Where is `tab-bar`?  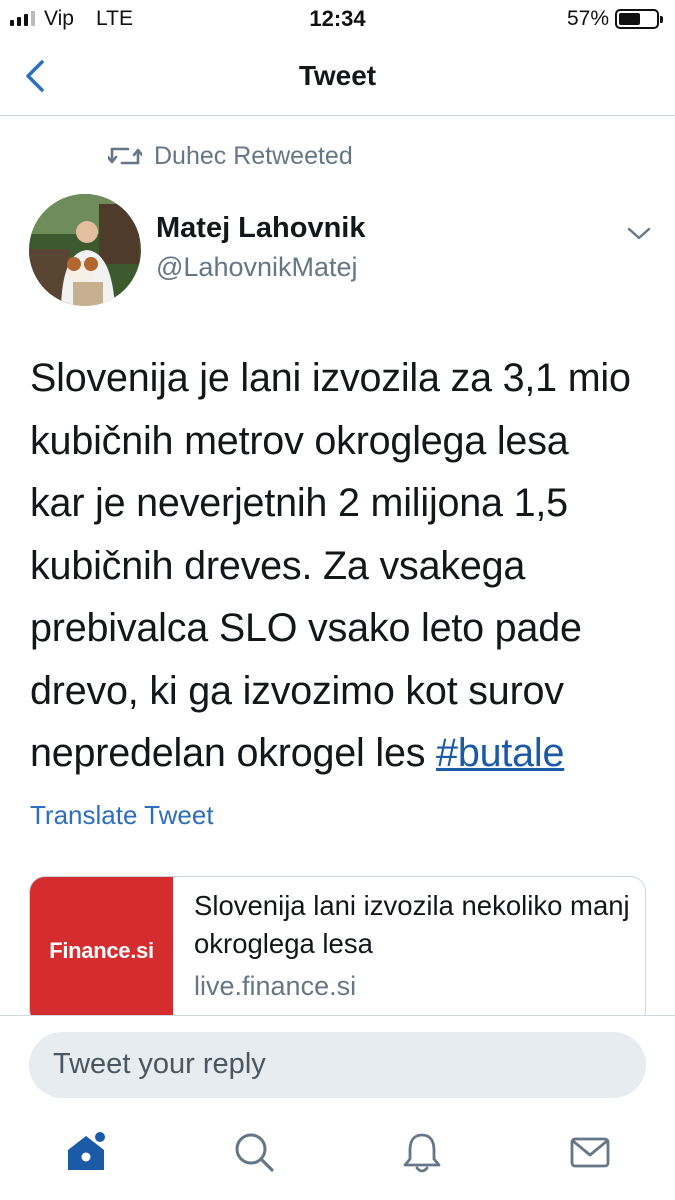
tab-bar is located at coordinates (337, 1154).